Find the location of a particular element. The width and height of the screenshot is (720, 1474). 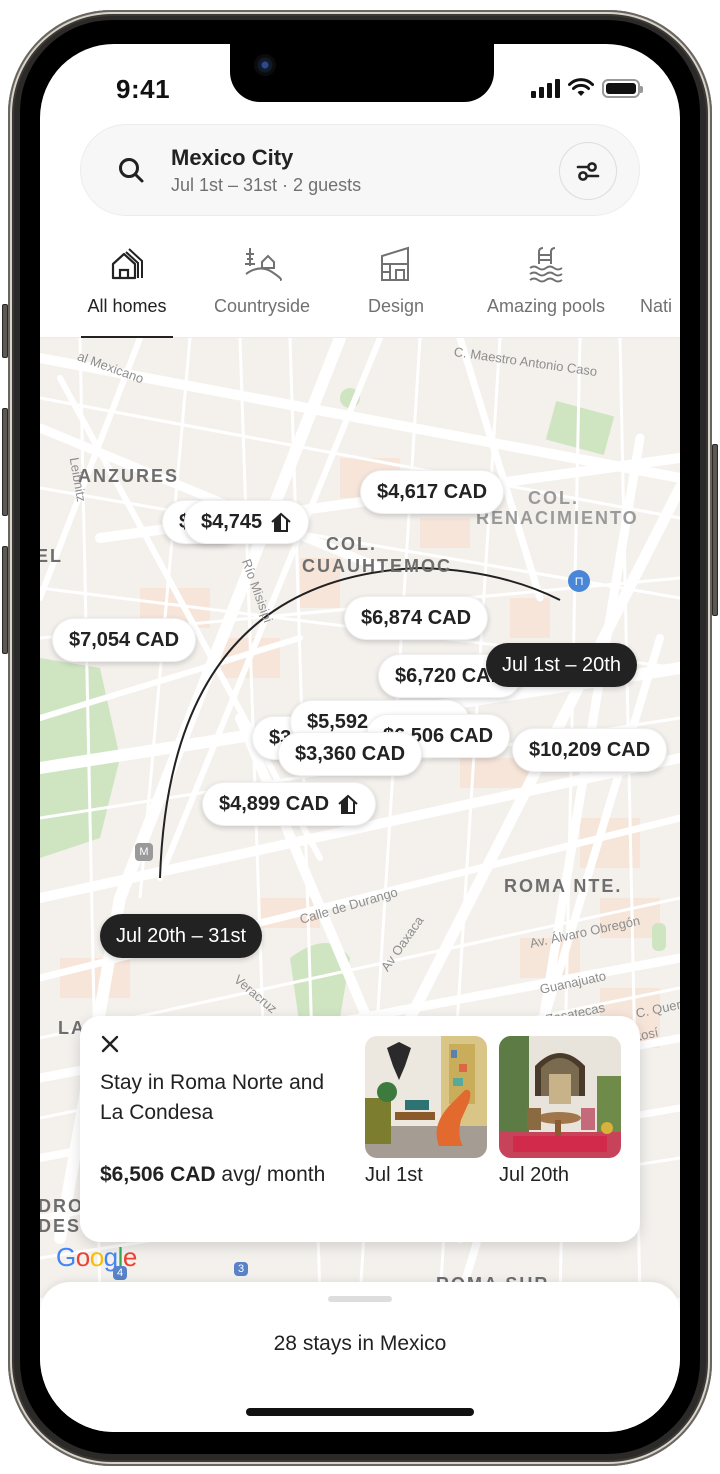

search-location: Mexico City is located at coordinates (232, 157).